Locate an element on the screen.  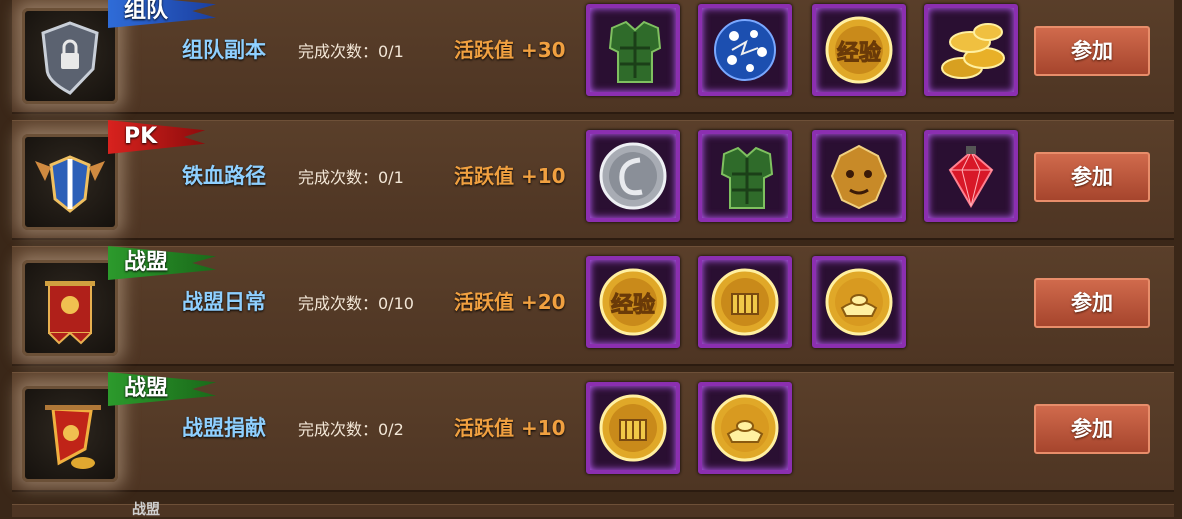
activity-name: 战盟日常 is located at coordinates (224, 302).